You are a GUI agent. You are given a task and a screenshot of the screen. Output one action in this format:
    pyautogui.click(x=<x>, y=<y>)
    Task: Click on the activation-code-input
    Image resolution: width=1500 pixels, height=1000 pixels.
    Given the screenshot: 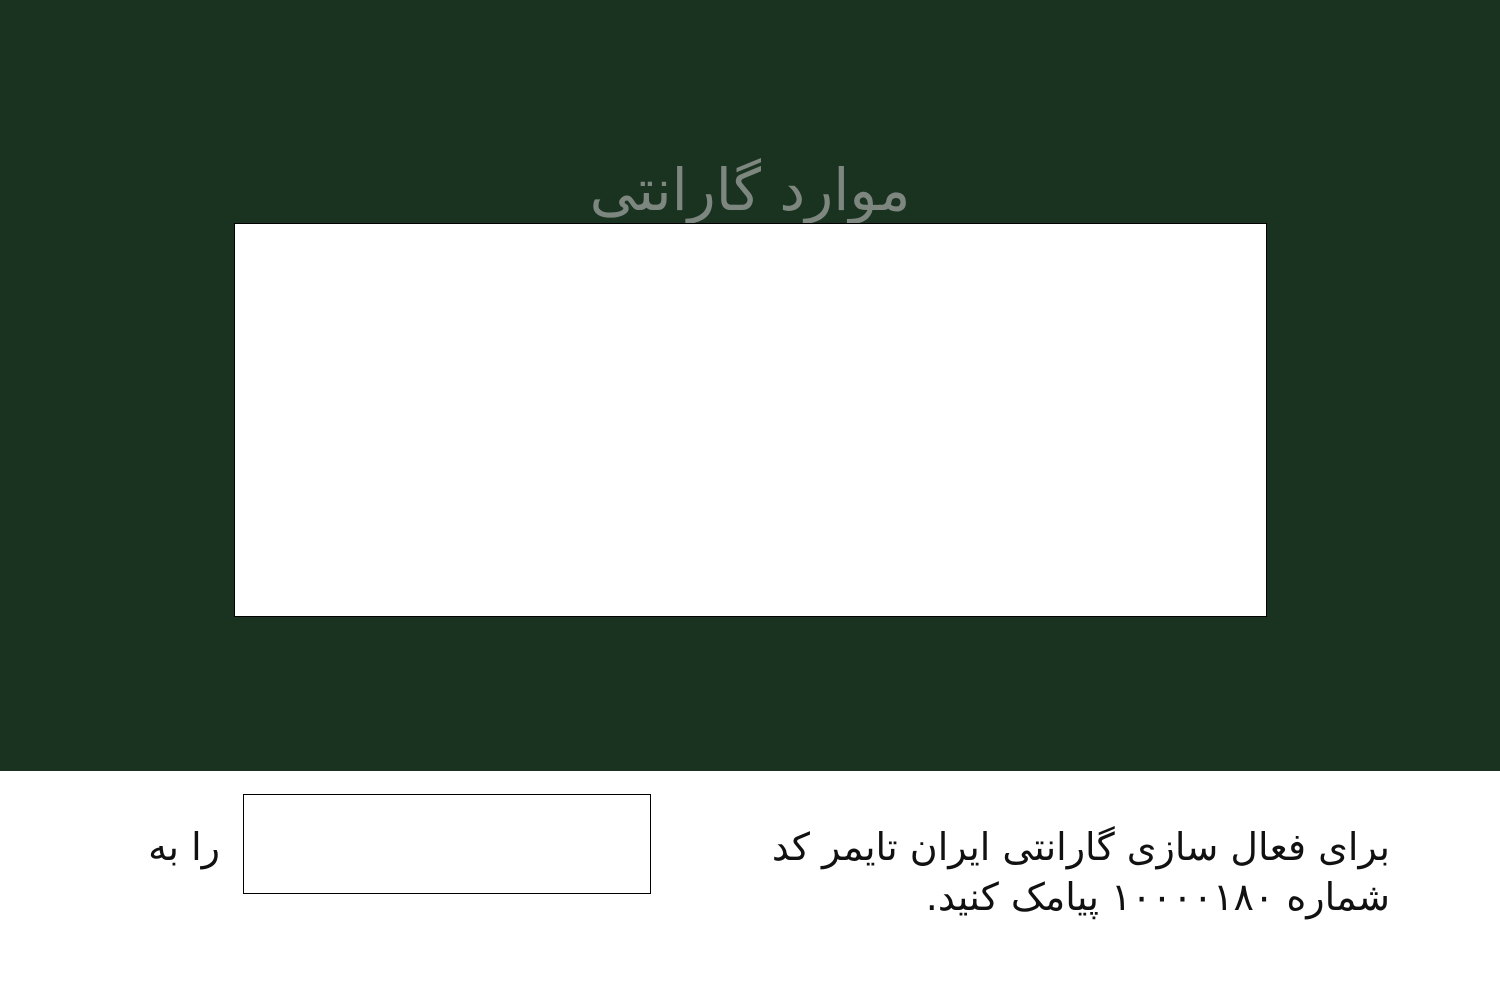 What is the action you would take?
    pyautogui.click(x=447, y=844)
    